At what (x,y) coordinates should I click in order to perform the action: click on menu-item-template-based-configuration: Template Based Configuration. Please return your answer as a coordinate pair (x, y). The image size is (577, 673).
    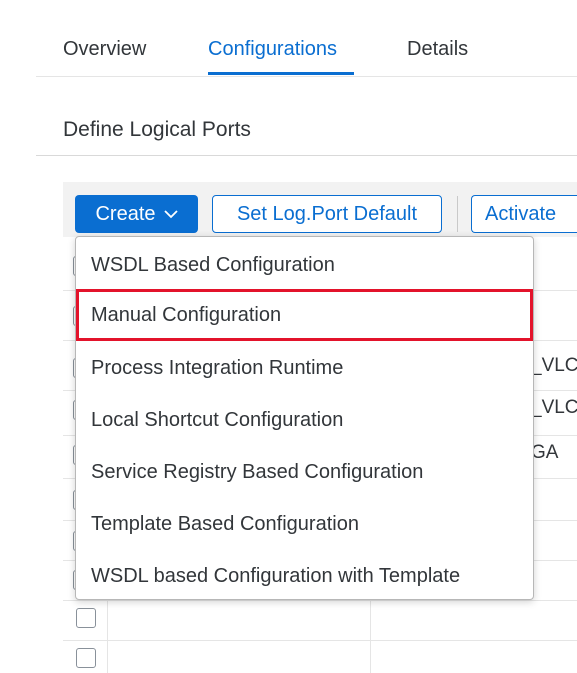
    Looking at the image, I should click on (304, 524).